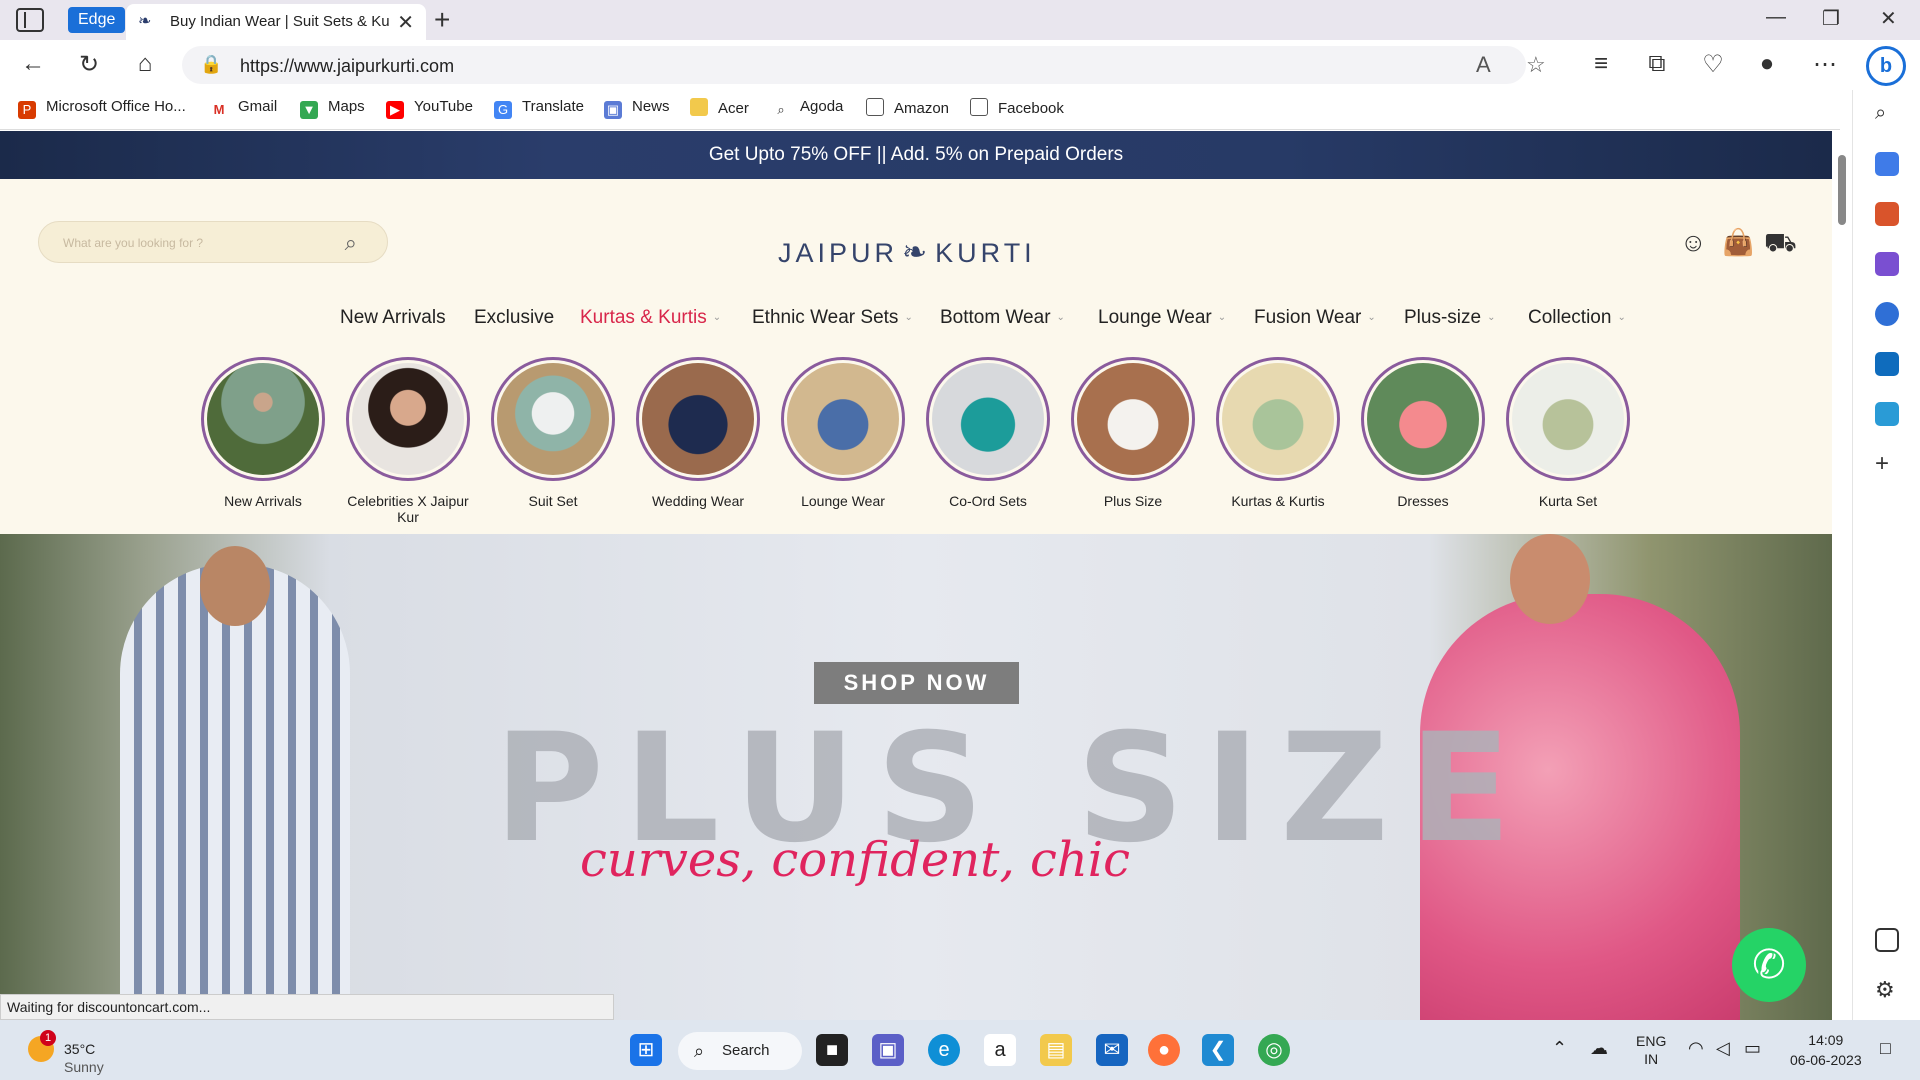 The height and width of the screenshot is (1080, 1920). What do you see at coordinates (1886, 66) in the screenshot?
I see `bing-chat-icon: b` at bounding box center [1886, 66].